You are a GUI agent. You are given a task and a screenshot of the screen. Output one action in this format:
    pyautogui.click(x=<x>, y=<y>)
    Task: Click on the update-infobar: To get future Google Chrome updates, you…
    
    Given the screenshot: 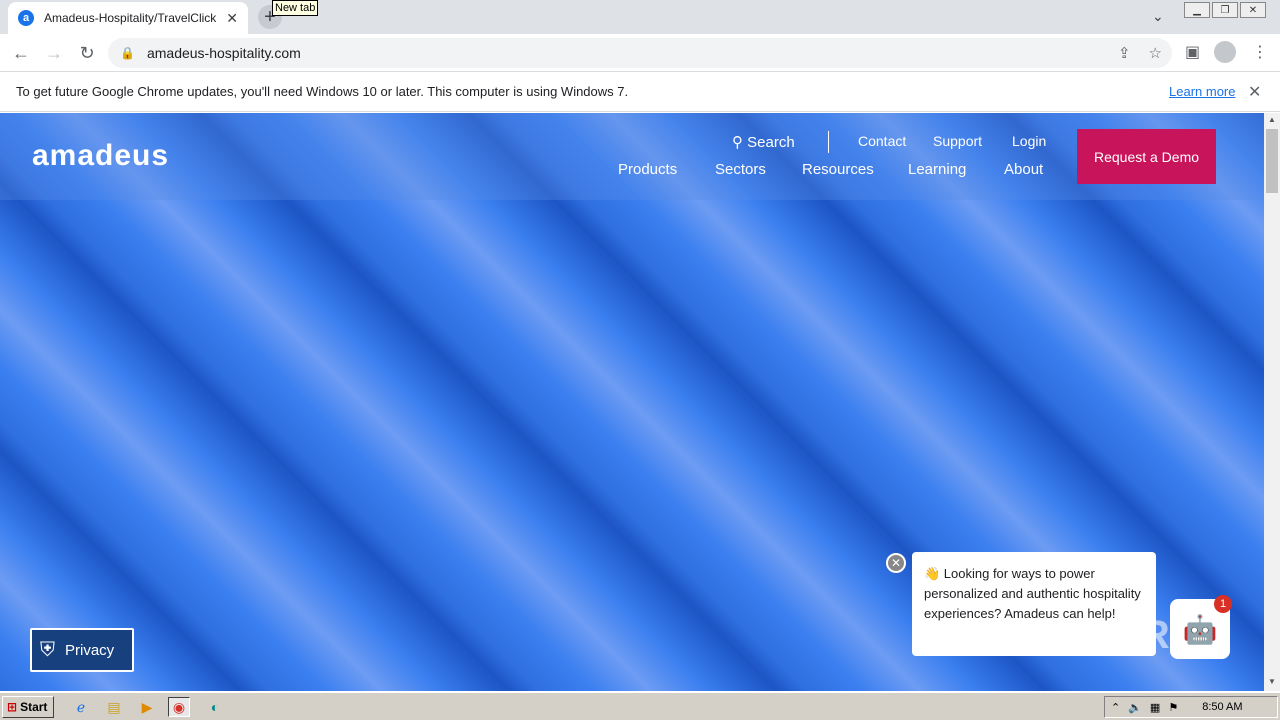 What is the action you would take?
    pyautogui.click(x=640, y=92)
    